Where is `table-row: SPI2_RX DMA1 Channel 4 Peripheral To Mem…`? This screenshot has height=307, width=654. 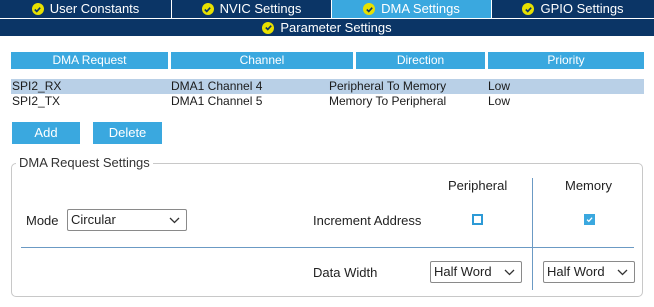 table-row: SPI2_RX DMA1 Channel 4 Peripheral To Mem… is located at coordinates (327, 86).